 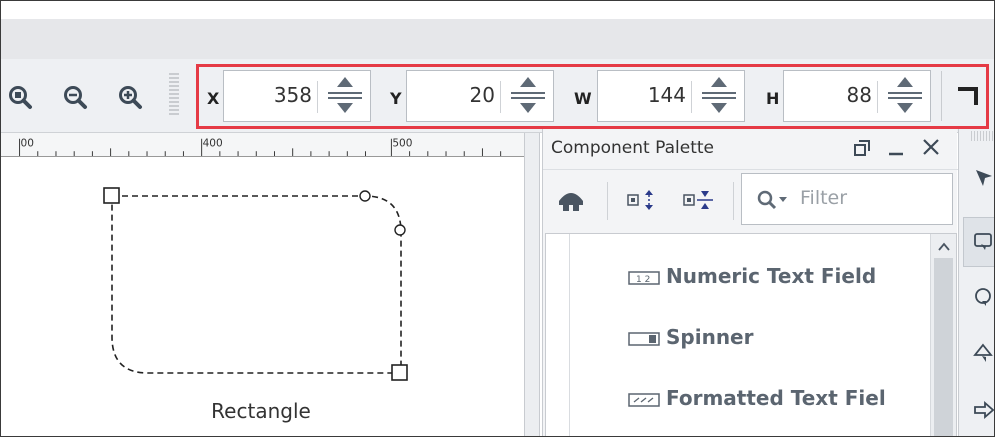 I want to click on restore-icon, so click(x=862, y=148).